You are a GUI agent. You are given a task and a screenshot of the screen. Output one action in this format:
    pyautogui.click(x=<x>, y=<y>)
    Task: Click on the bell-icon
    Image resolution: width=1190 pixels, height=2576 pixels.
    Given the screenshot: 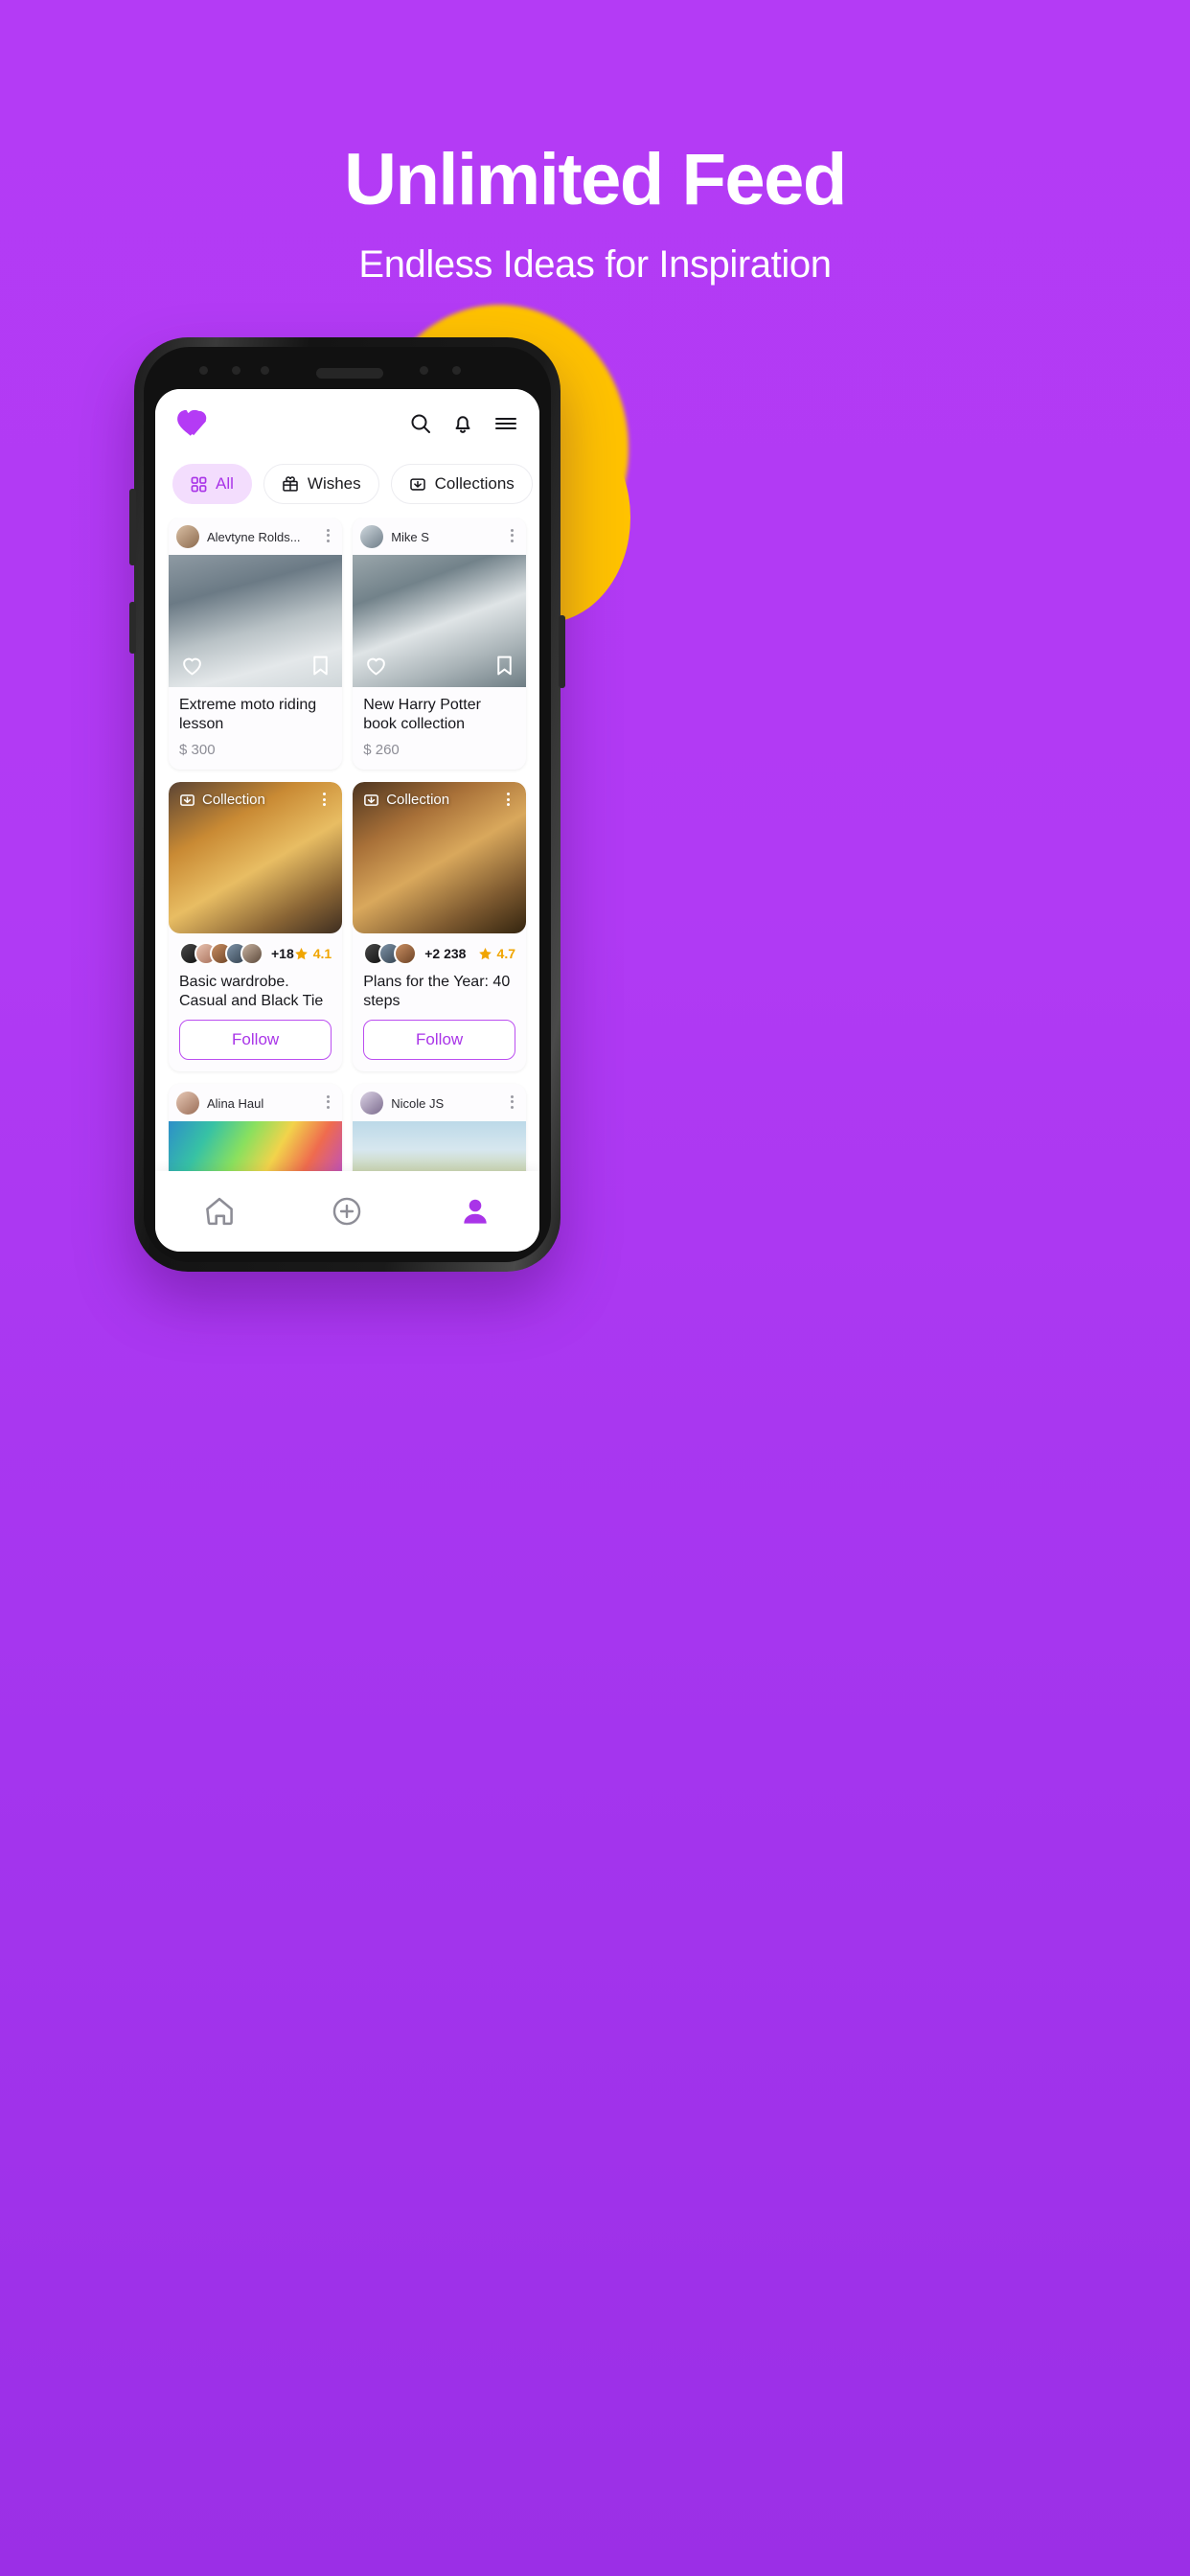 What is the action you would take?
    pyautogui.click(x=463, y=423)
    